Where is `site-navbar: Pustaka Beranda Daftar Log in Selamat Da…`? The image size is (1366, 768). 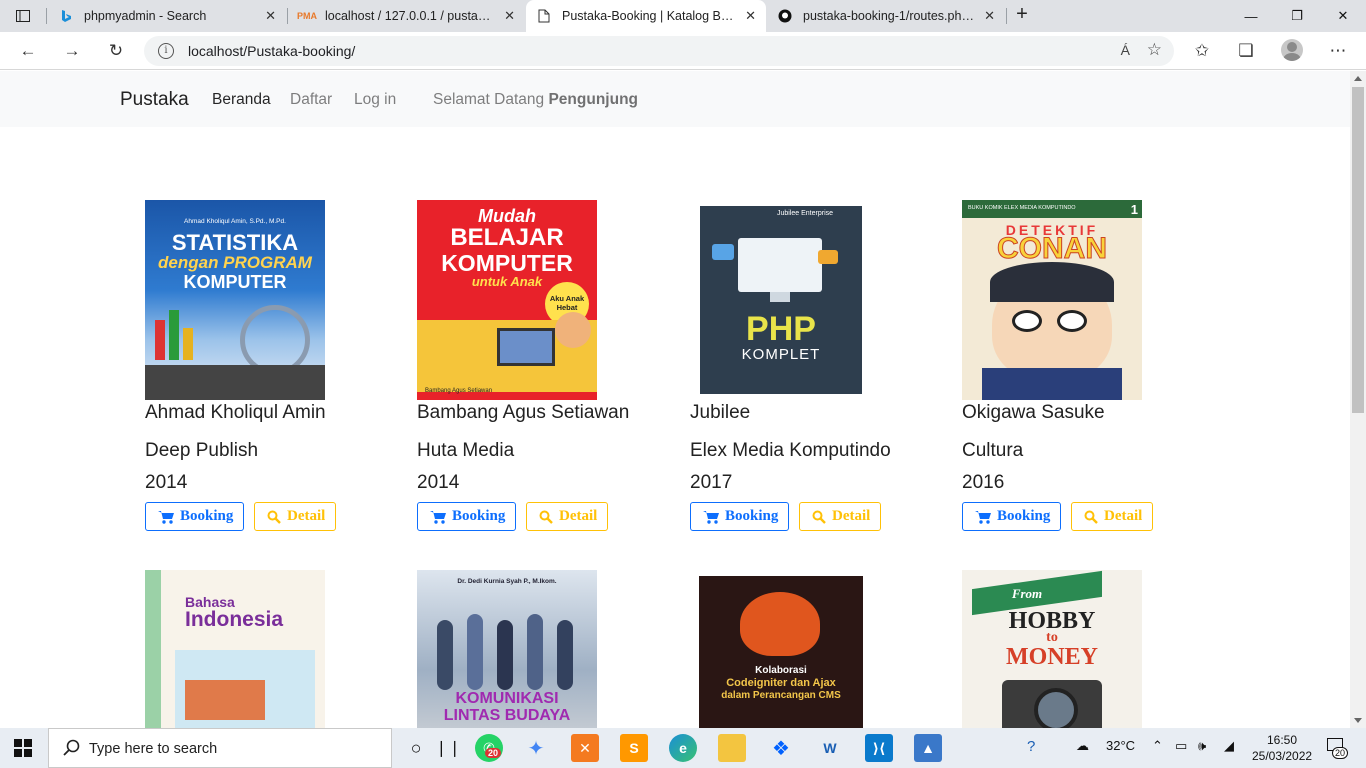
site-navbar: Pustaka Beranda Daftar Log in Selamat Da… is located at coordinates (675, 99).